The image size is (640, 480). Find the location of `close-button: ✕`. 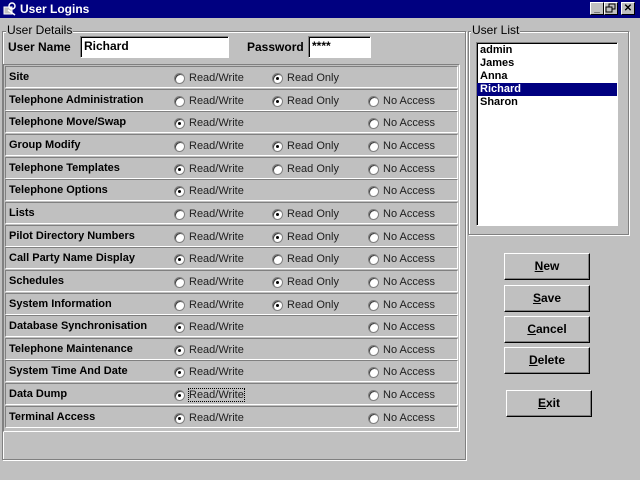

close-button: ✕ is located at coordinates (628, 8).